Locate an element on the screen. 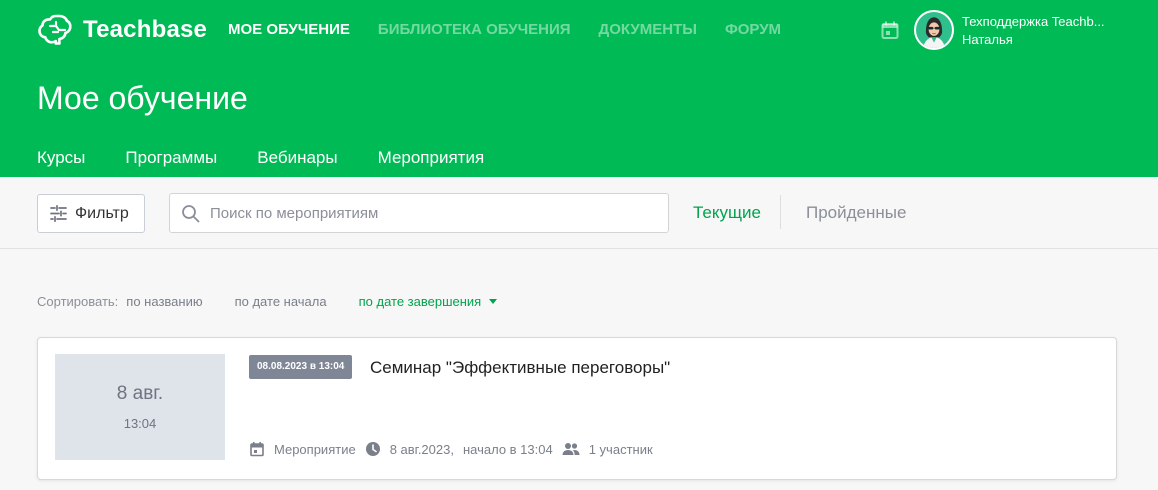 Image resolution: width=1158 pixels, height=490 pixels. event-title: Семинар "Эффективные переговоры" is located at coordinates (520, 368).